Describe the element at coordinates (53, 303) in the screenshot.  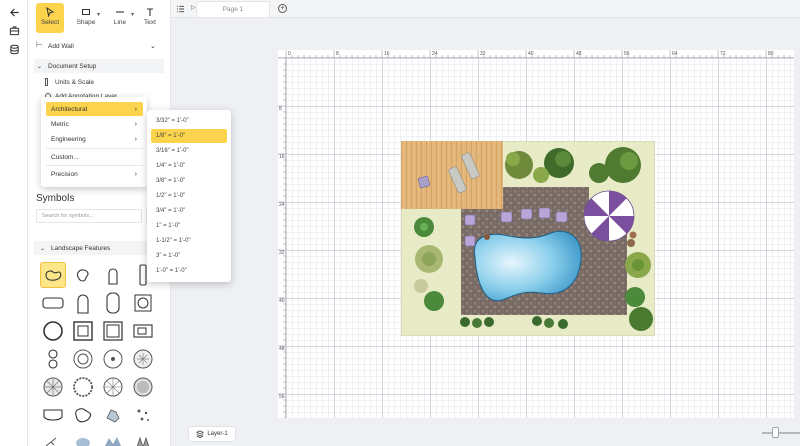
I see `rounded-pool-symbol` at that location.